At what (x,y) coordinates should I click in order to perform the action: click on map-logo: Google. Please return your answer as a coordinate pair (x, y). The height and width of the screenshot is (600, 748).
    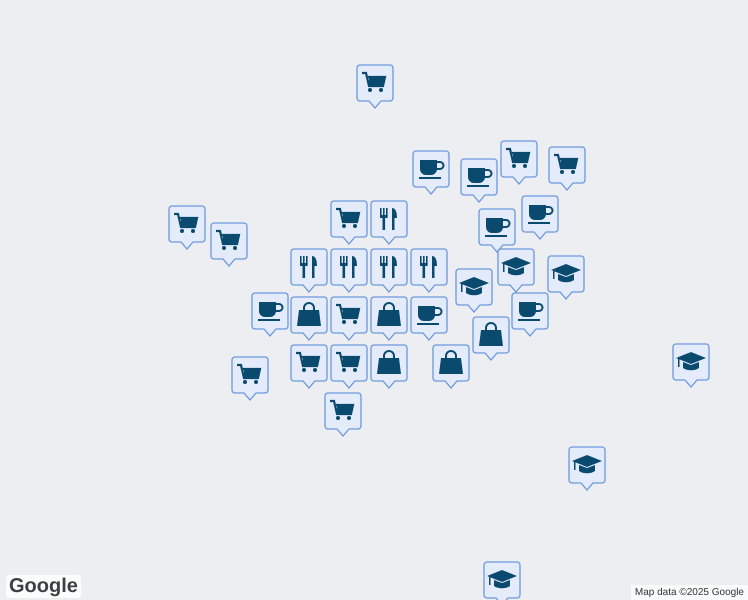
    Looking at the image, I should click on (43, 586).